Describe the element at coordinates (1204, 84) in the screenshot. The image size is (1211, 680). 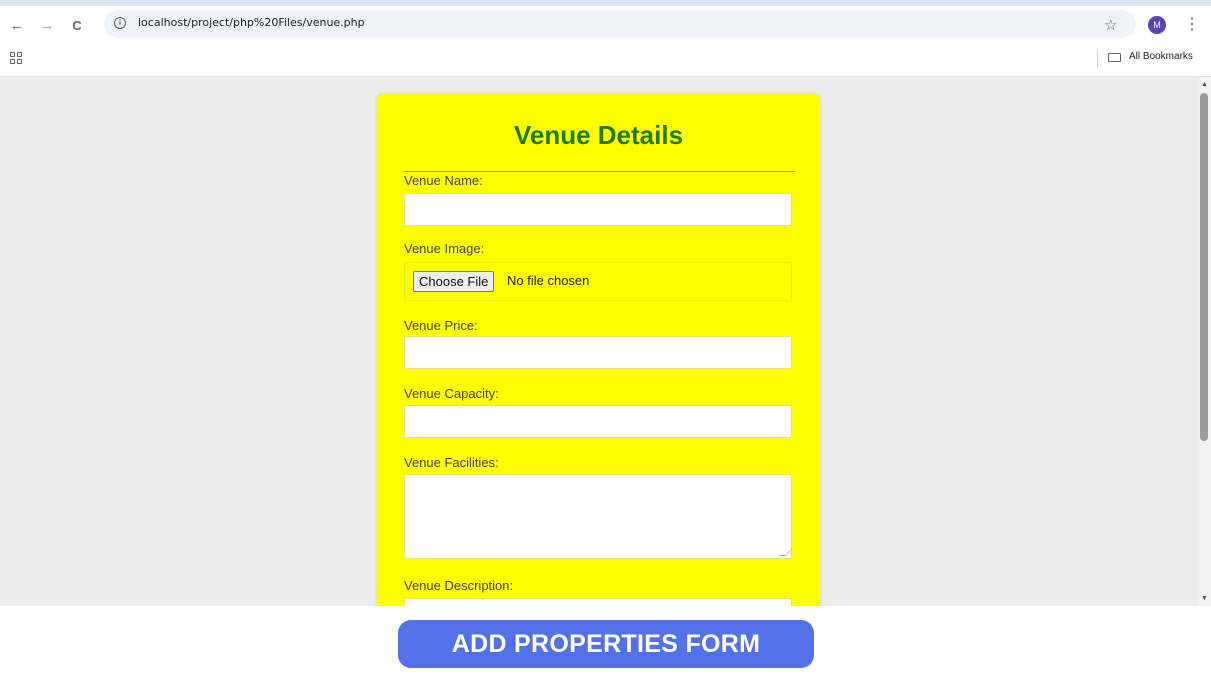
I see `scroll-up-arrow-icon: ▲` at that location.